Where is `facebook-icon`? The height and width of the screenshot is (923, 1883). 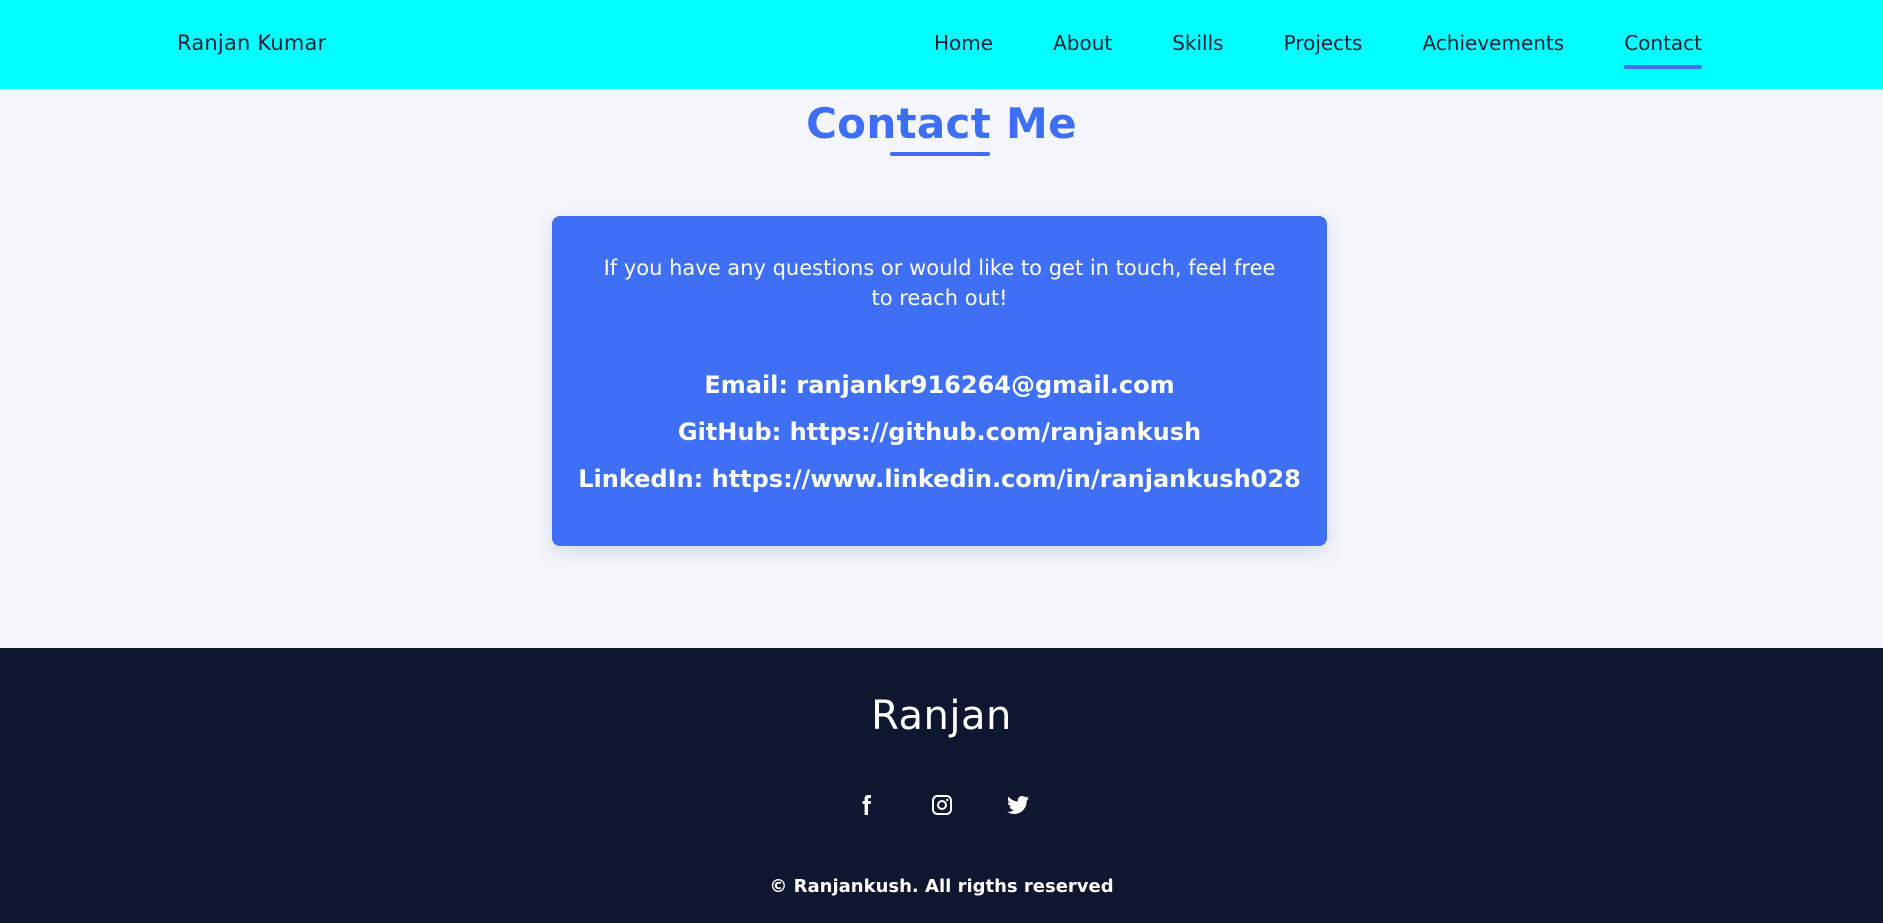 facebook-icon is located at coordinates (866, 805).